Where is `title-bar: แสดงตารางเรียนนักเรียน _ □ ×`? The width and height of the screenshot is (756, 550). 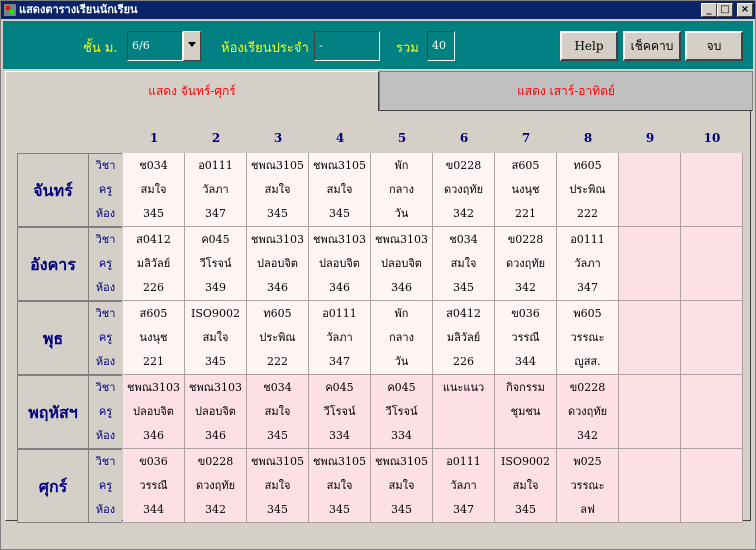
title-bar: แสดงตารางเรียนนักเรียน _ □ × is located at coordinates (378, 10).